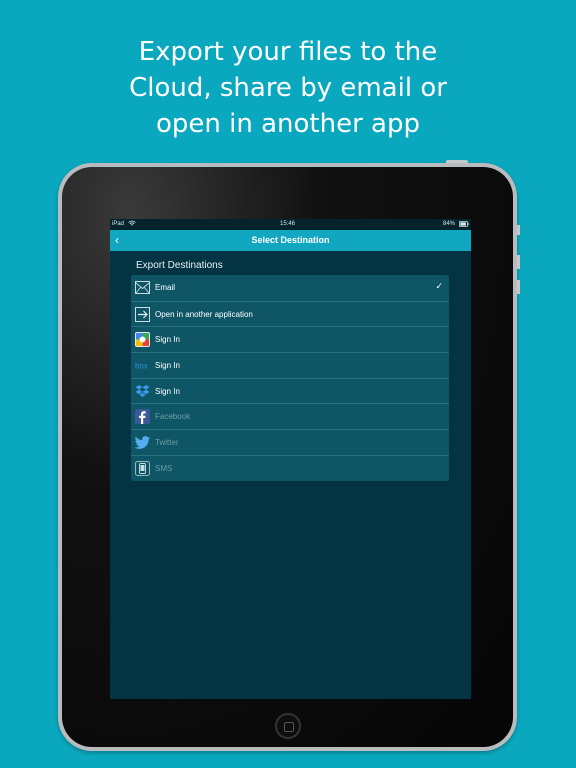  What do you see at coordinates (290, 339) in the screenshot?
I see `destination-google-drive: Sign In` at bounding box center [290, 339].